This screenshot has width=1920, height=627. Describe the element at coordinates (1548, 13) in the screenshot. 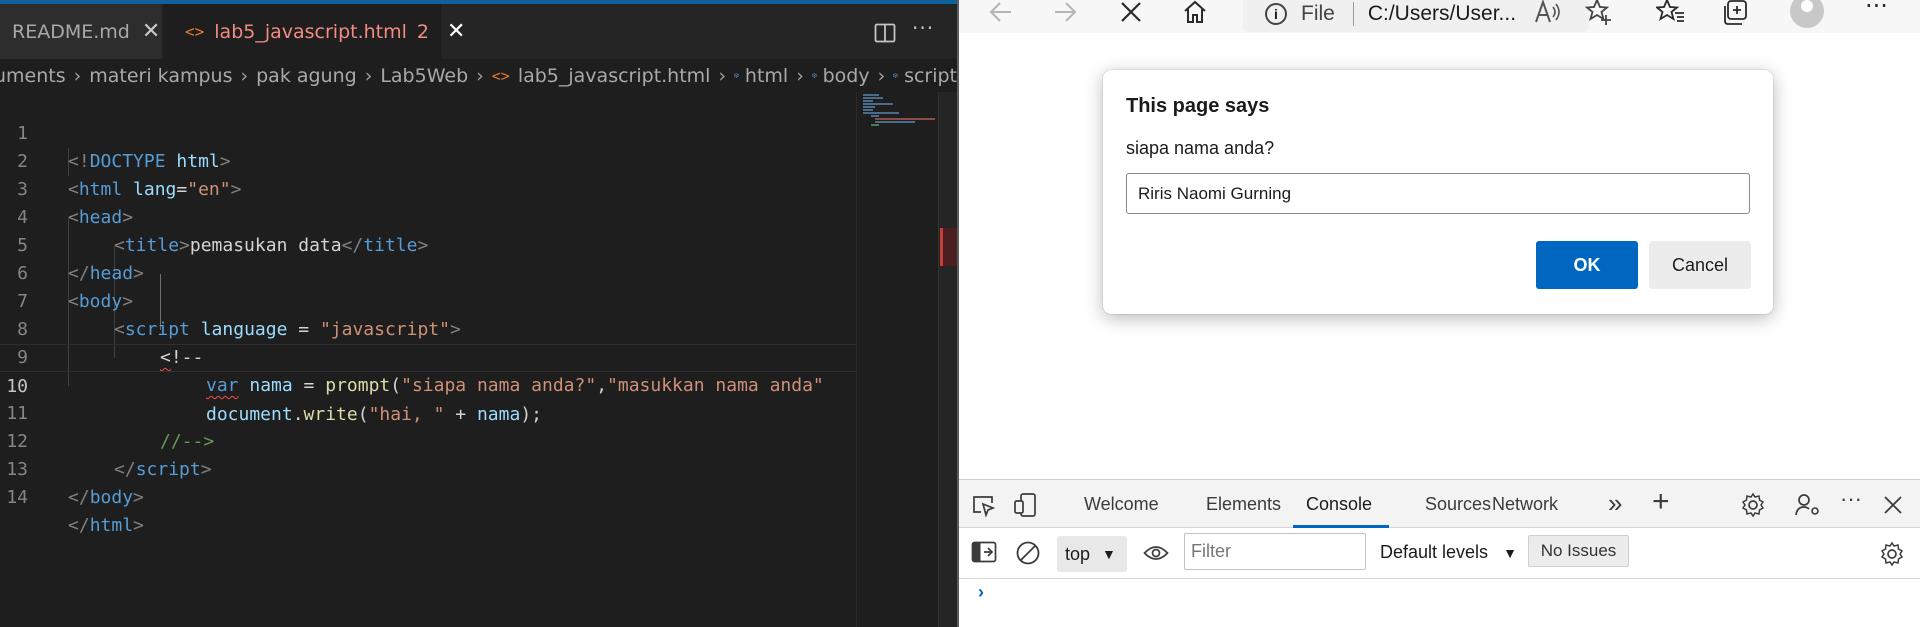

I see `read-aloud-icon` at that location.